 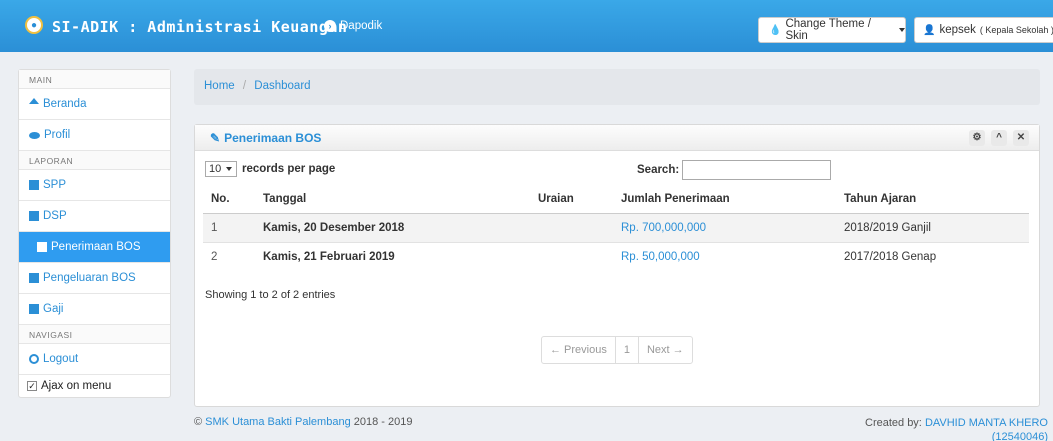 I want to click on column-header-uraian: Uraian, so click(x=571, y=200).